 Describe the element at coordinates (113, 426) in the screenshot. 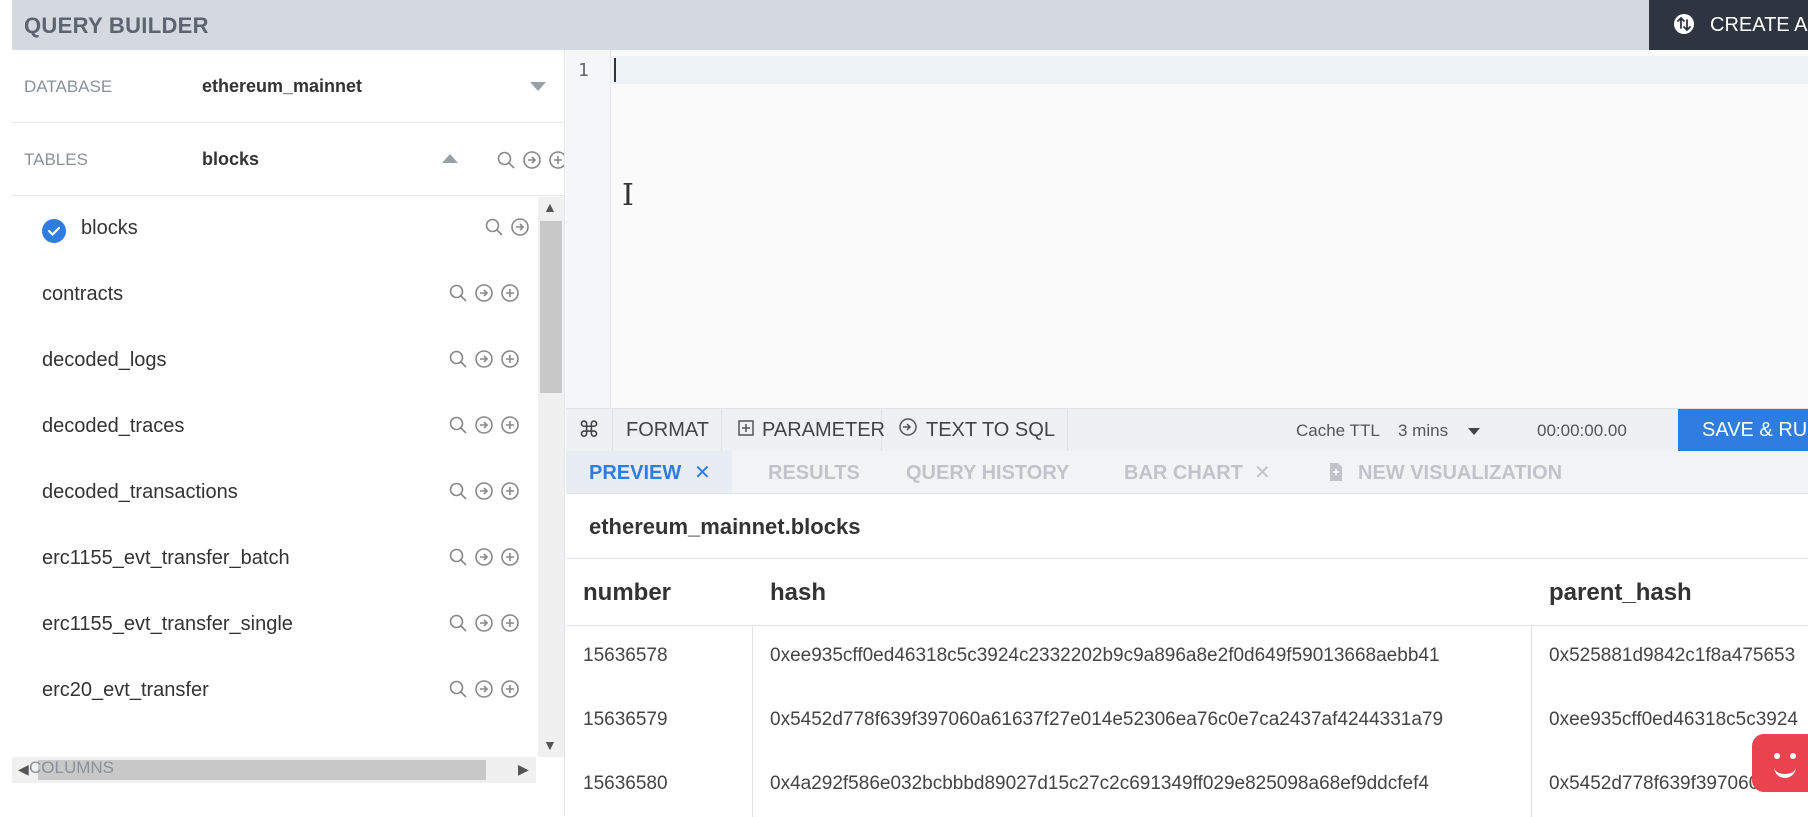

I see `table-item-label: decoded_traces` at that location.